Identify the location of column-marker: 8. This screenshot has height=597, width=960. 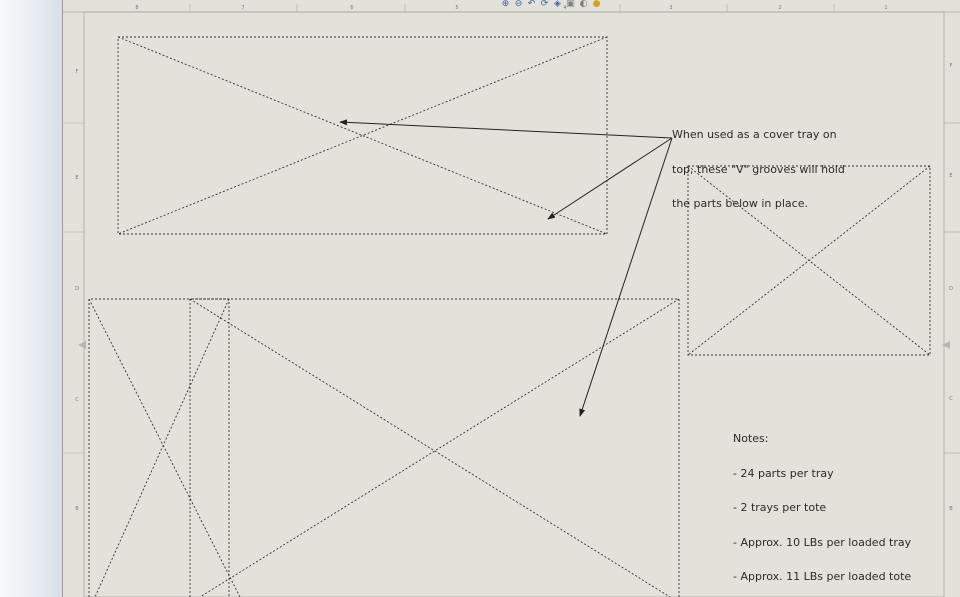
(136, 8).